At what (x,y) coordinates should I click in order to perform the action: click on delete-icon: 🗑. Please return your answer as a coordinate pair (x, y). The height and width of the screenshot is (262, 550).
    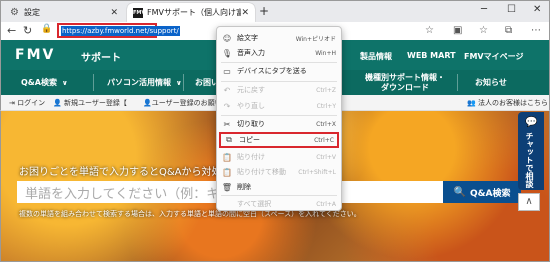
    Looking at the image, I should click on (227, 187).